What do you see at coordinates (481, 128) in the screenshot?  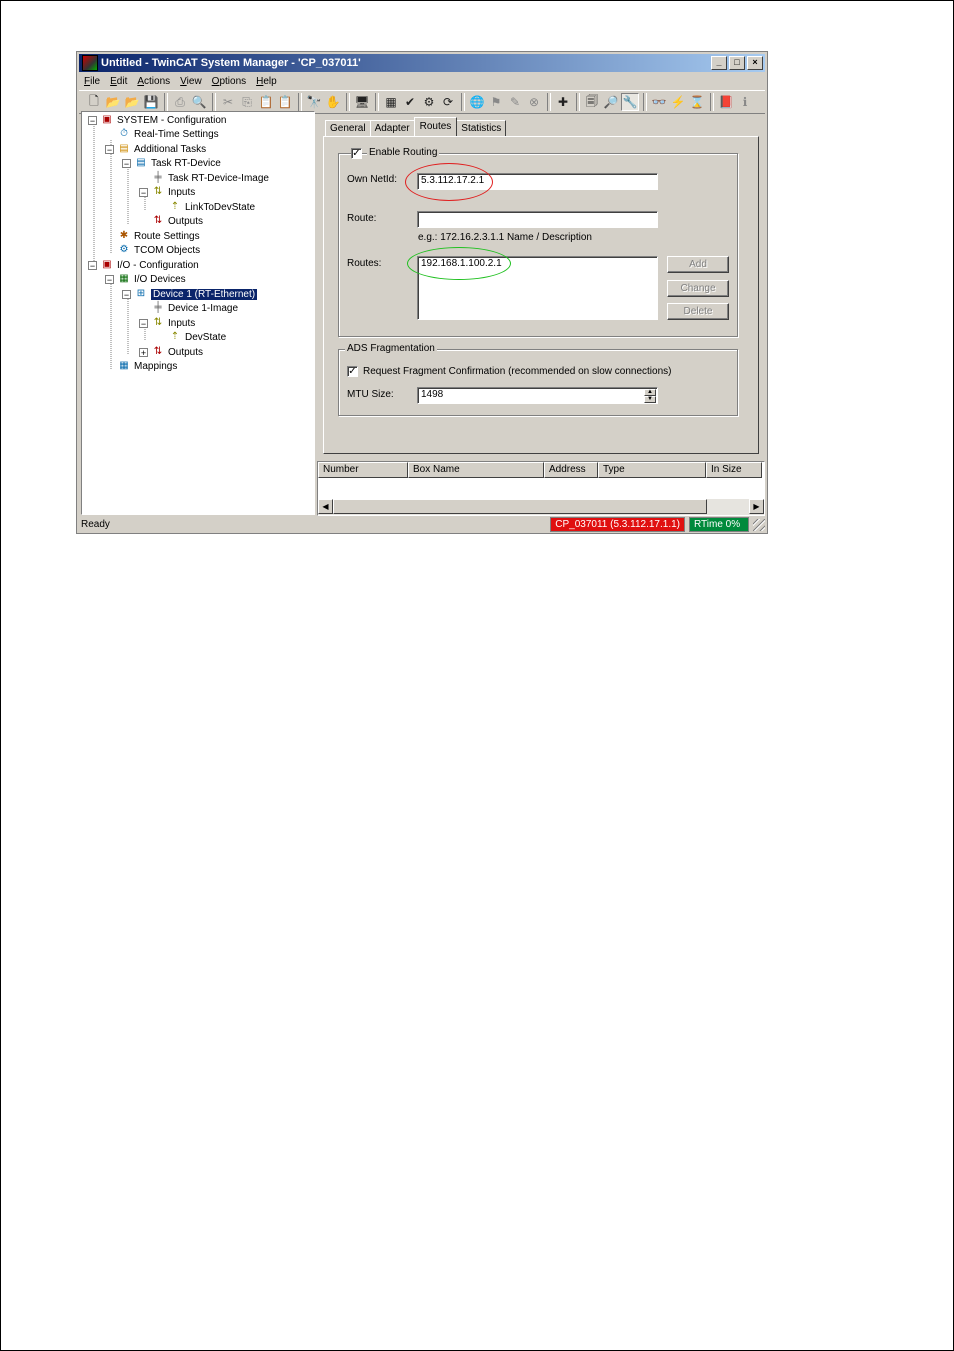 I see `tab-statistics: Statistics` at bounding box center [481, 128].